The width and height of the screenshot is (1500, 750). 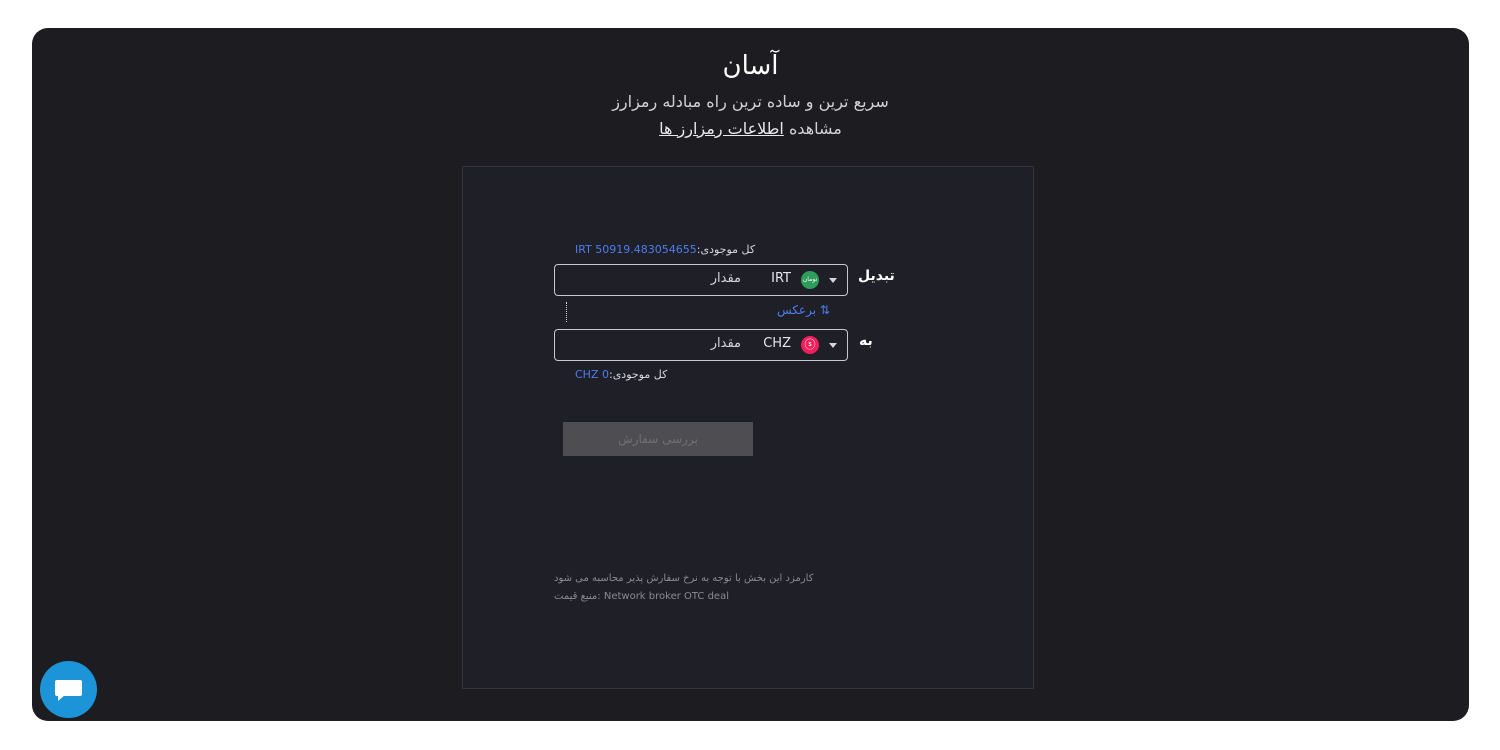 What do you see at coordinates (726, 249) in the screenshot?
I see `from-balance-label: کل موجودی:` at bounding box center [726, 249].